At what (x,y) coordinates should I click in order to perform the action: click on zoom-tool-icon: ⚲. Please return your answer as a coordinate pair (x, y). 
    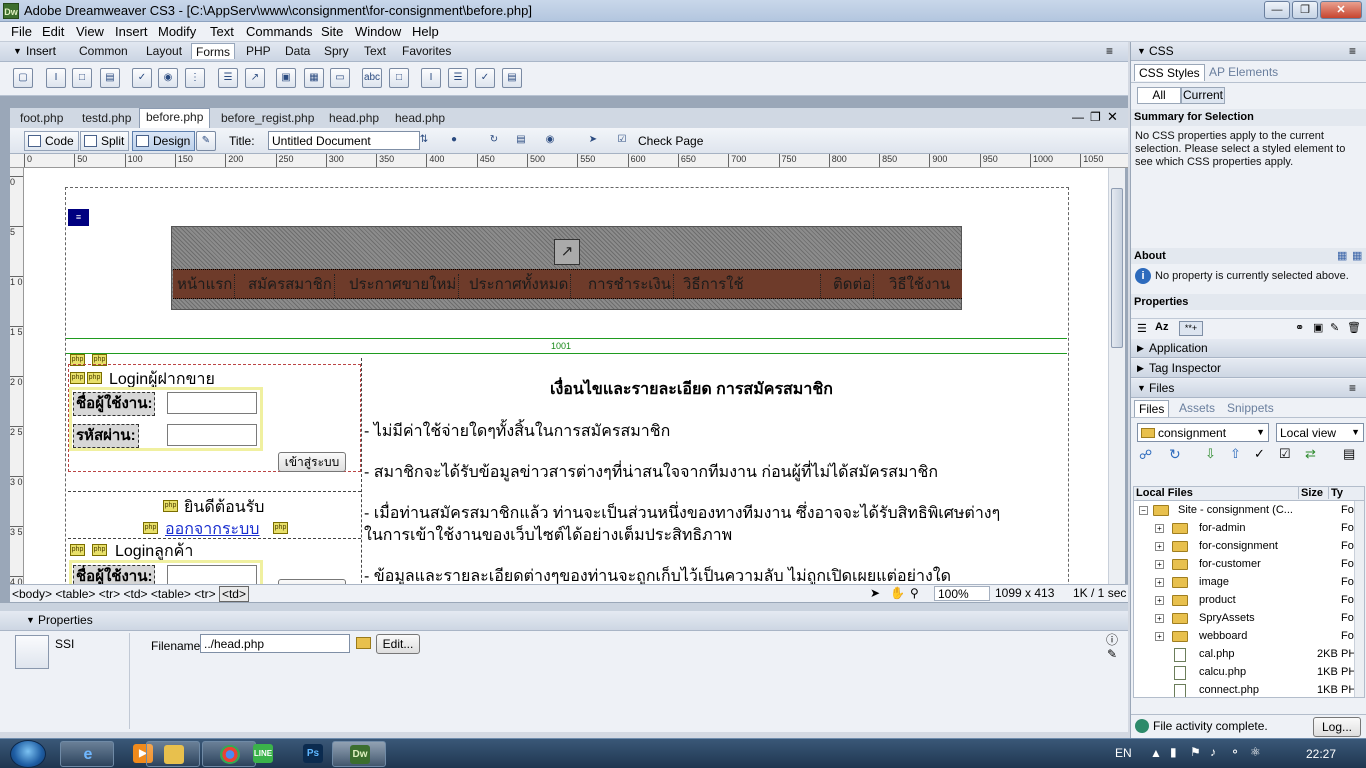
    Looking at the image, I should click on (914, 593).